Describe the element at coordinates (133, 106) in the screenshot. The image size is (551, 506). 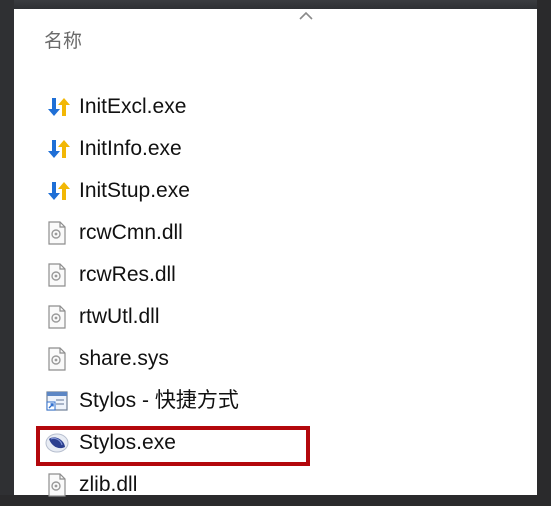
I see `file-name: InitExcl.exe` at that location.